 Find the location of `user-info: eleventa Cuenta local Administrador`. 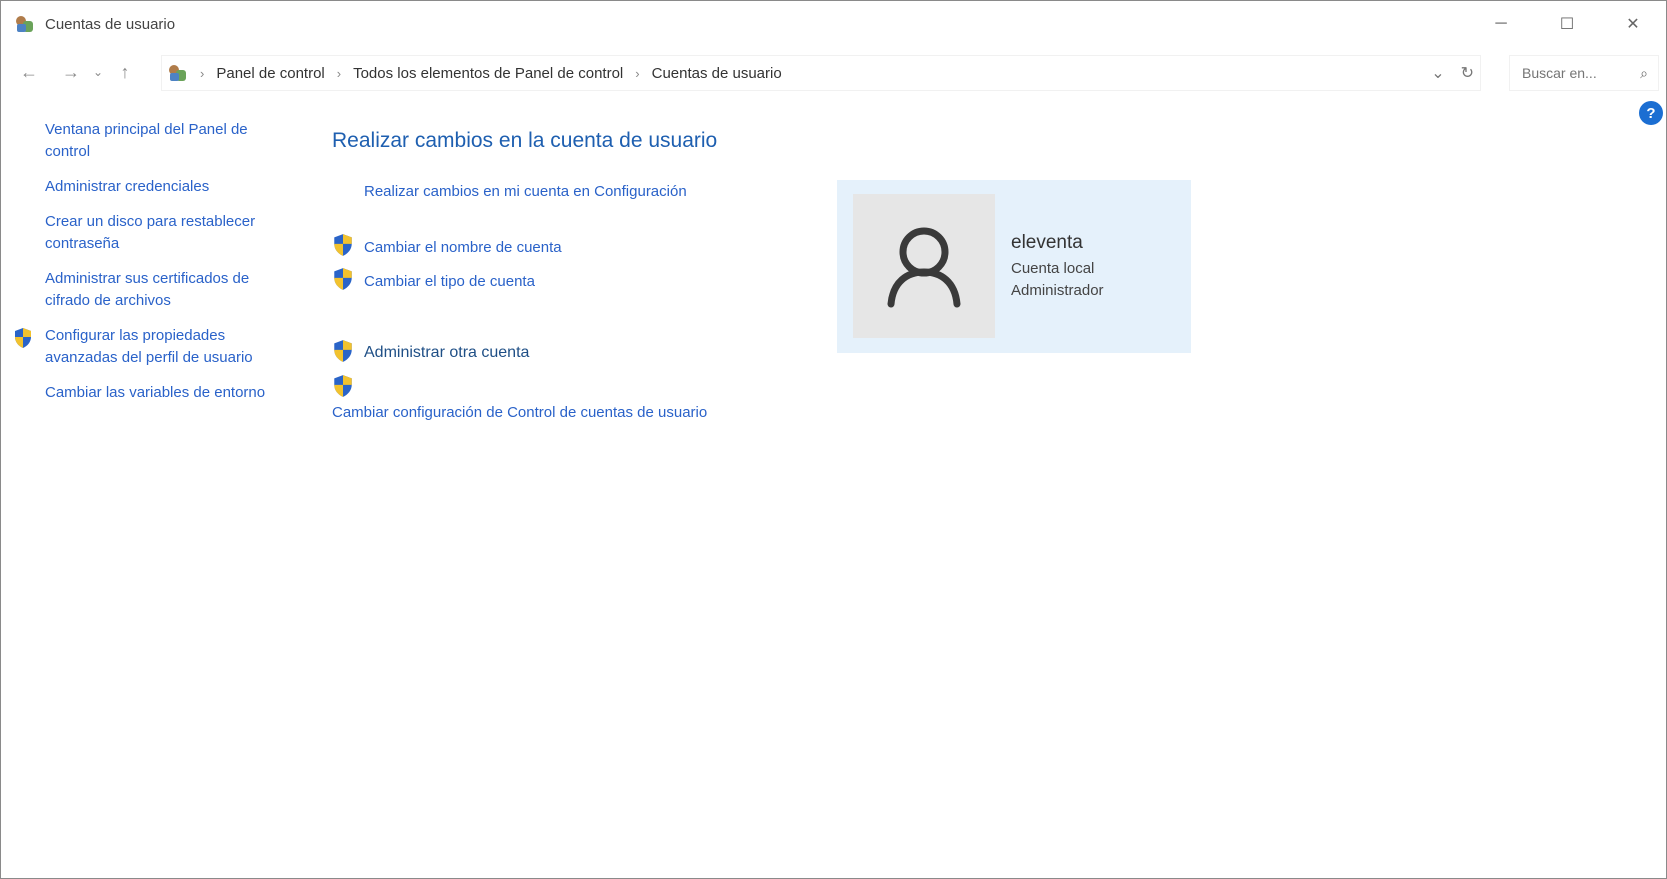

user-info: eleventa Cuenta local Administrador is located at coordinates (1057, 267).